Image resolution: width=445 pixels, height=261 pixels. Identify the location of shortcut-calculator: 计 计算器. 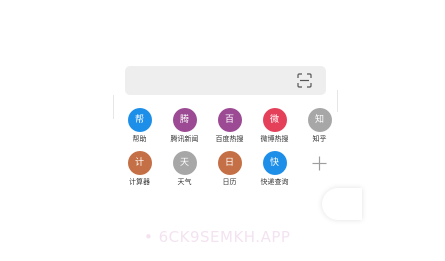
(139, 169).